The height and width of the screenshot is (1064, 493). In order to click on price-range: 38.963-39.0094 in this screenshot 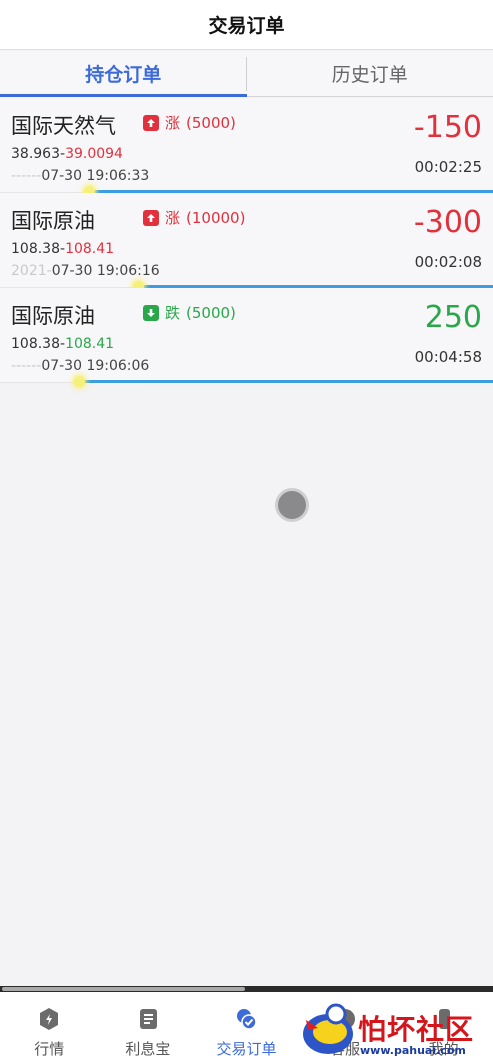, I will do `click(67, 154)`.